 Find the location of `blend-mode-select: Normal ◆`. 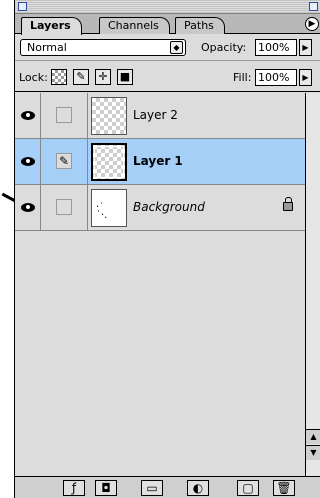

blend-mode-select: Normal ◆ is located at coordinates (103, 47).